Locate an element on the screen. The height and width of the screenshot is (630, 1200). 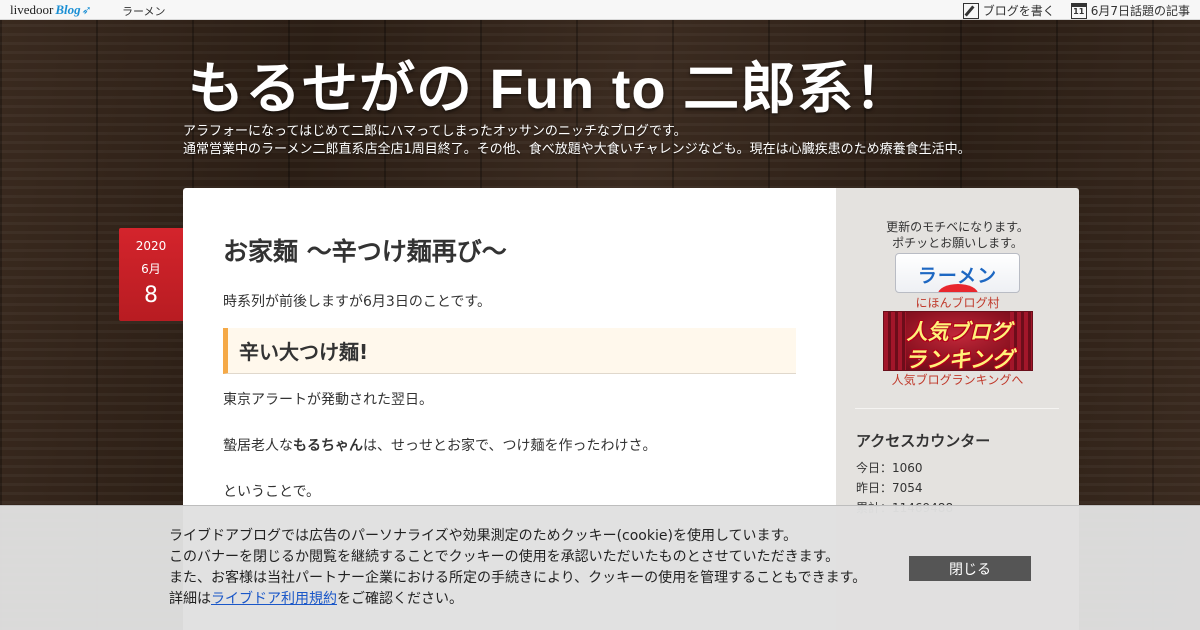
logo-wing-icon: ➶ is located at coordinates (86, 9).